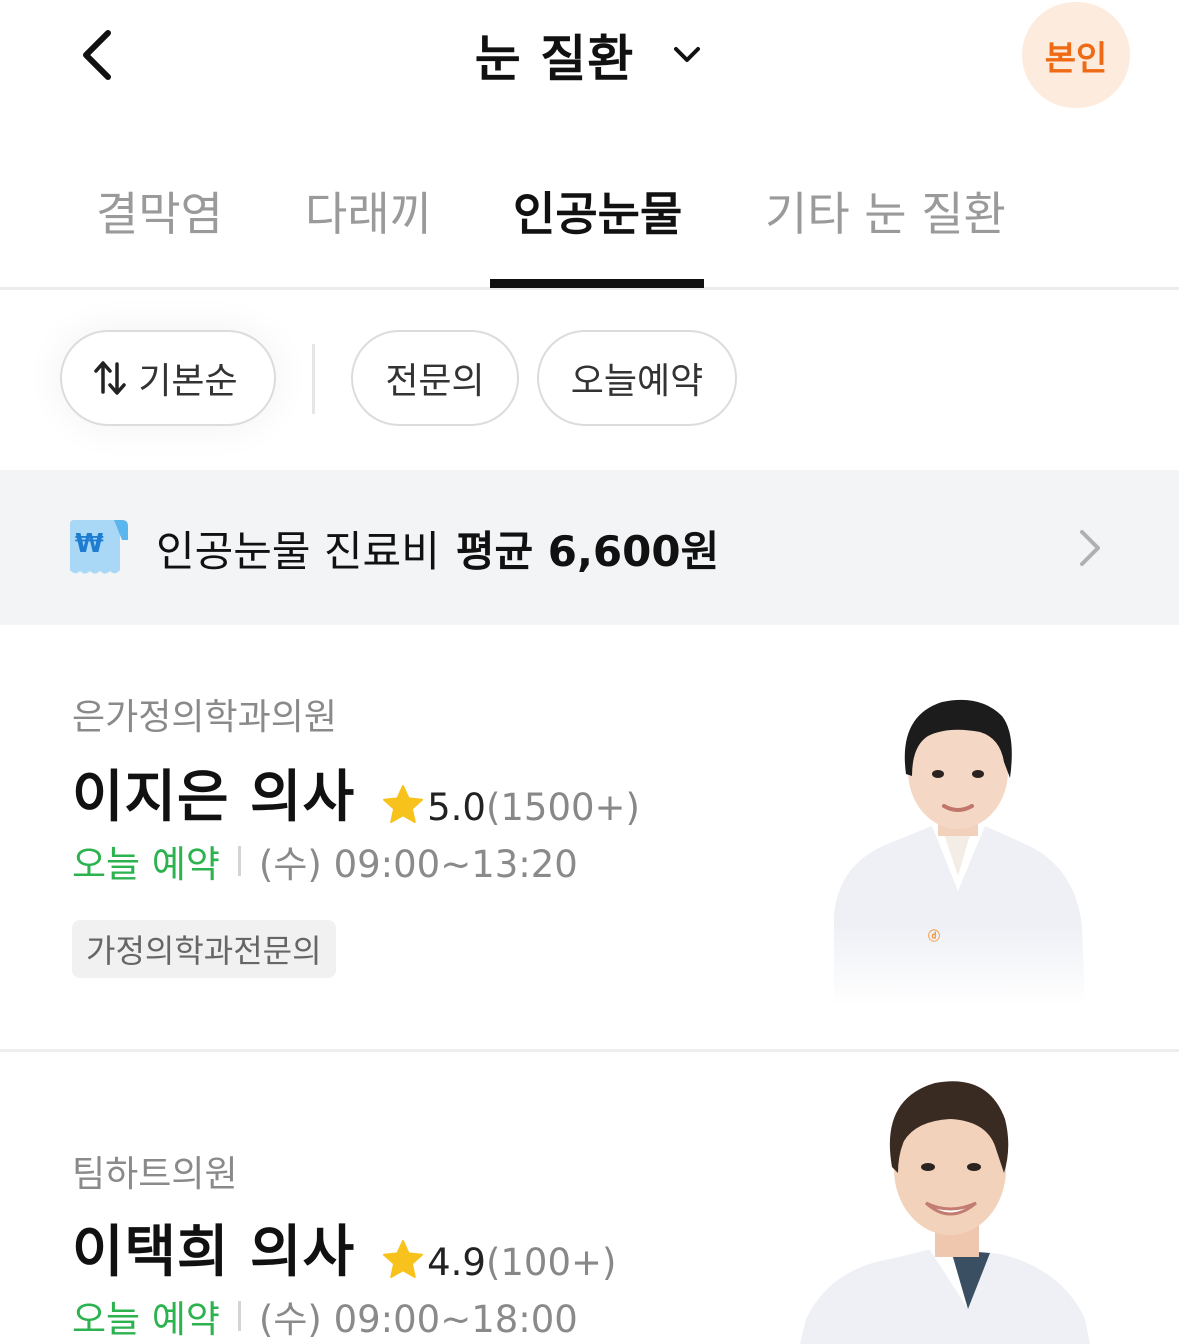 The image size is (1179, 1344). Describe the element at coordinates (687, 55) in the screenshot. I see `chevron-down-icon` at that location.